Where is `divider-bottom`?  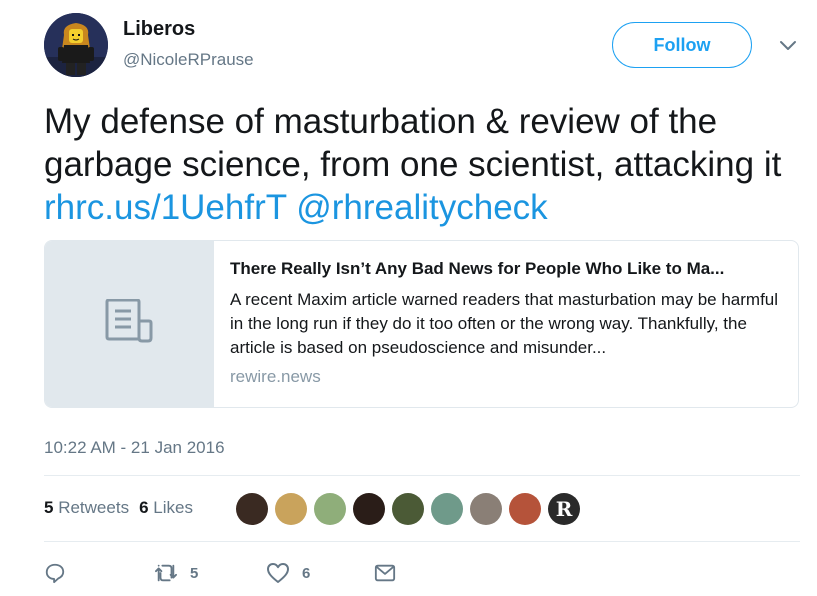
divider-bottom is located at coordinates (422, 541).